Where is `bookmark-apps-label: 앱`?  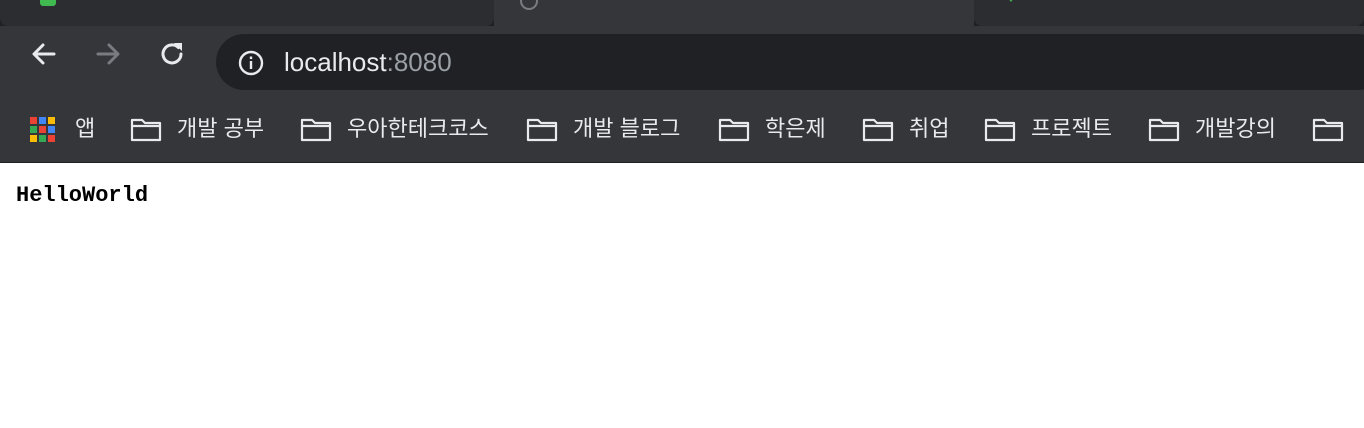 bookmark-apps-label: 앱 is located at coordinates (85, 128).